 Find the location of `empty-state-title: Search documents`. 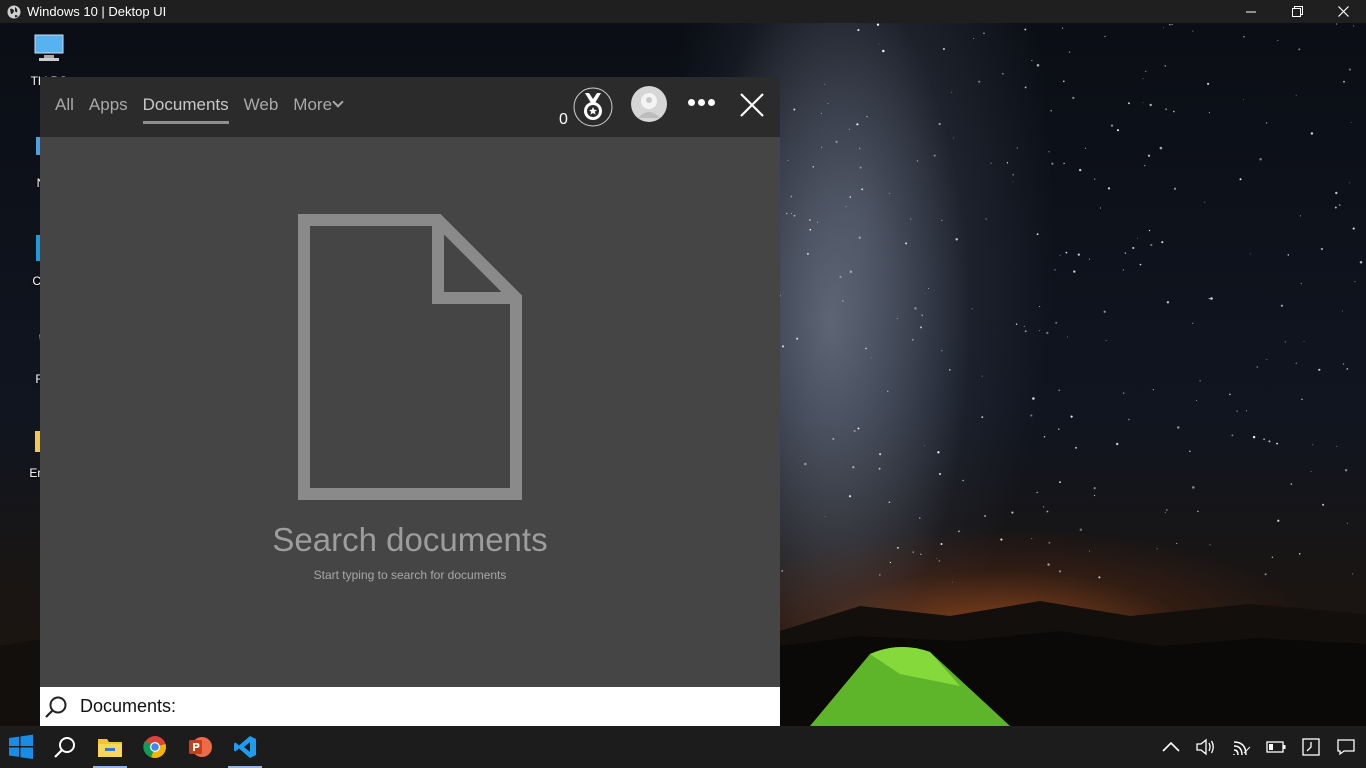

empty-state-title: Search documents is located at coordinates (410, 539).